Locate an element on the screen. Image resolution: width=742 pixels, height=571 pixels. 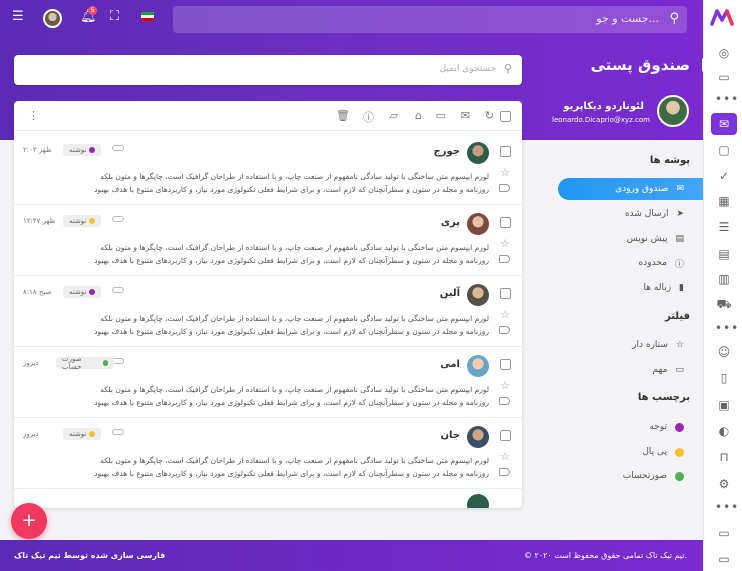
sidebar-item-label: مهم is located at coordinates (660, 370).